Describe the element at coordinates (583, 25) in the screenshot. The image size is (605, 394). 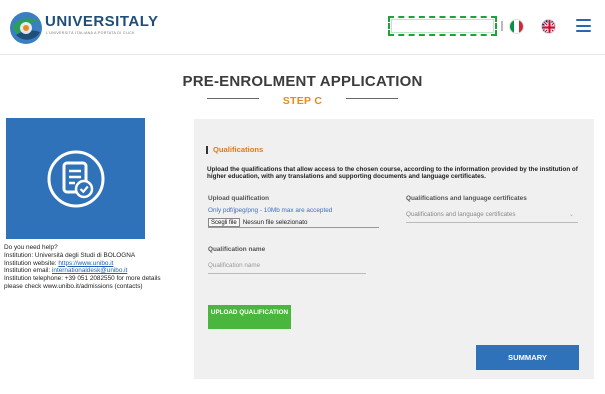
I see `hamburger-menu-icon` at that location.